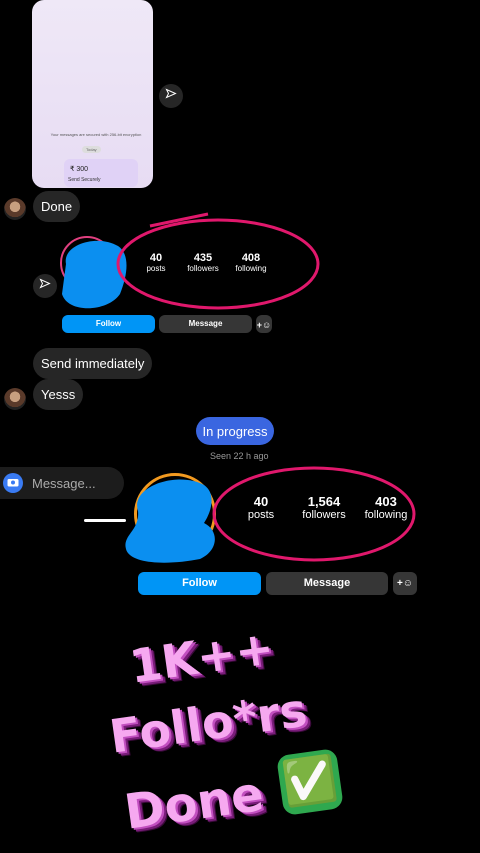  What do you see at coordinates (101, 173) in the screenshot?
I see `payment-card: ₹ 300 Send Securely` at bounding box center [101, 173].